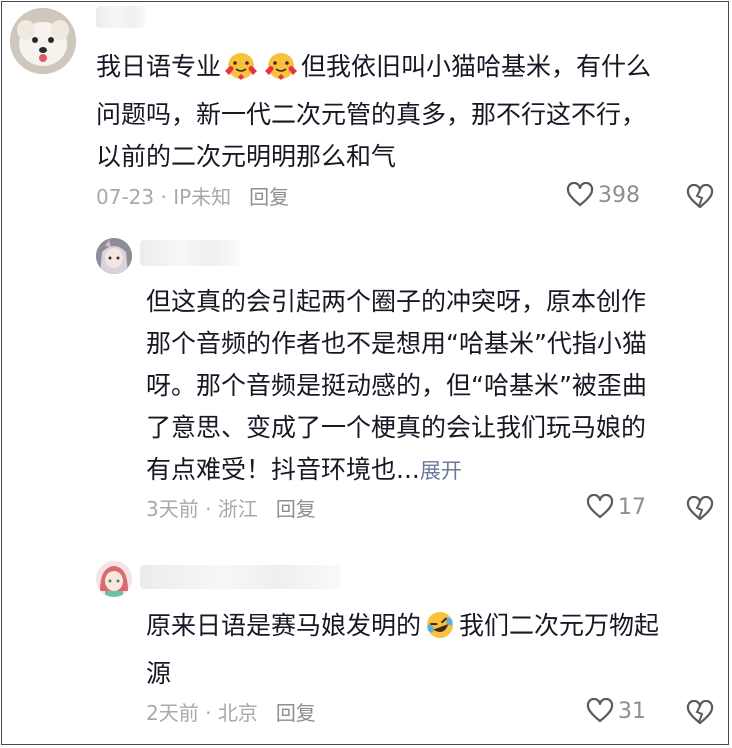 This screenshot has height=748, width=732. Describe the element at coordinates (616, 507) in the screenshot. I see `like-button: 17` at that location.